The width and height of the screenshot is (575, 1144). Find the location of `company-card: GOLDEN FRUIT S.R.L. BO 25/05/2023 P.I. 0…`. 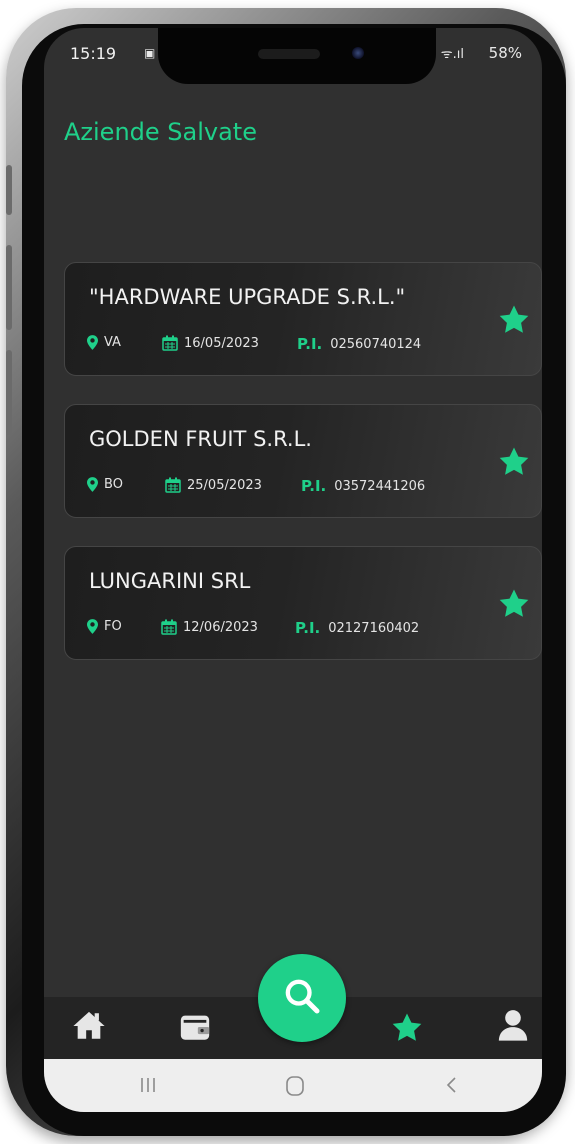

company-card: GOLDEN FRUIT S.R.L. BO 25/05/2023 P.I. 0… is located at coordinates (303, 461).